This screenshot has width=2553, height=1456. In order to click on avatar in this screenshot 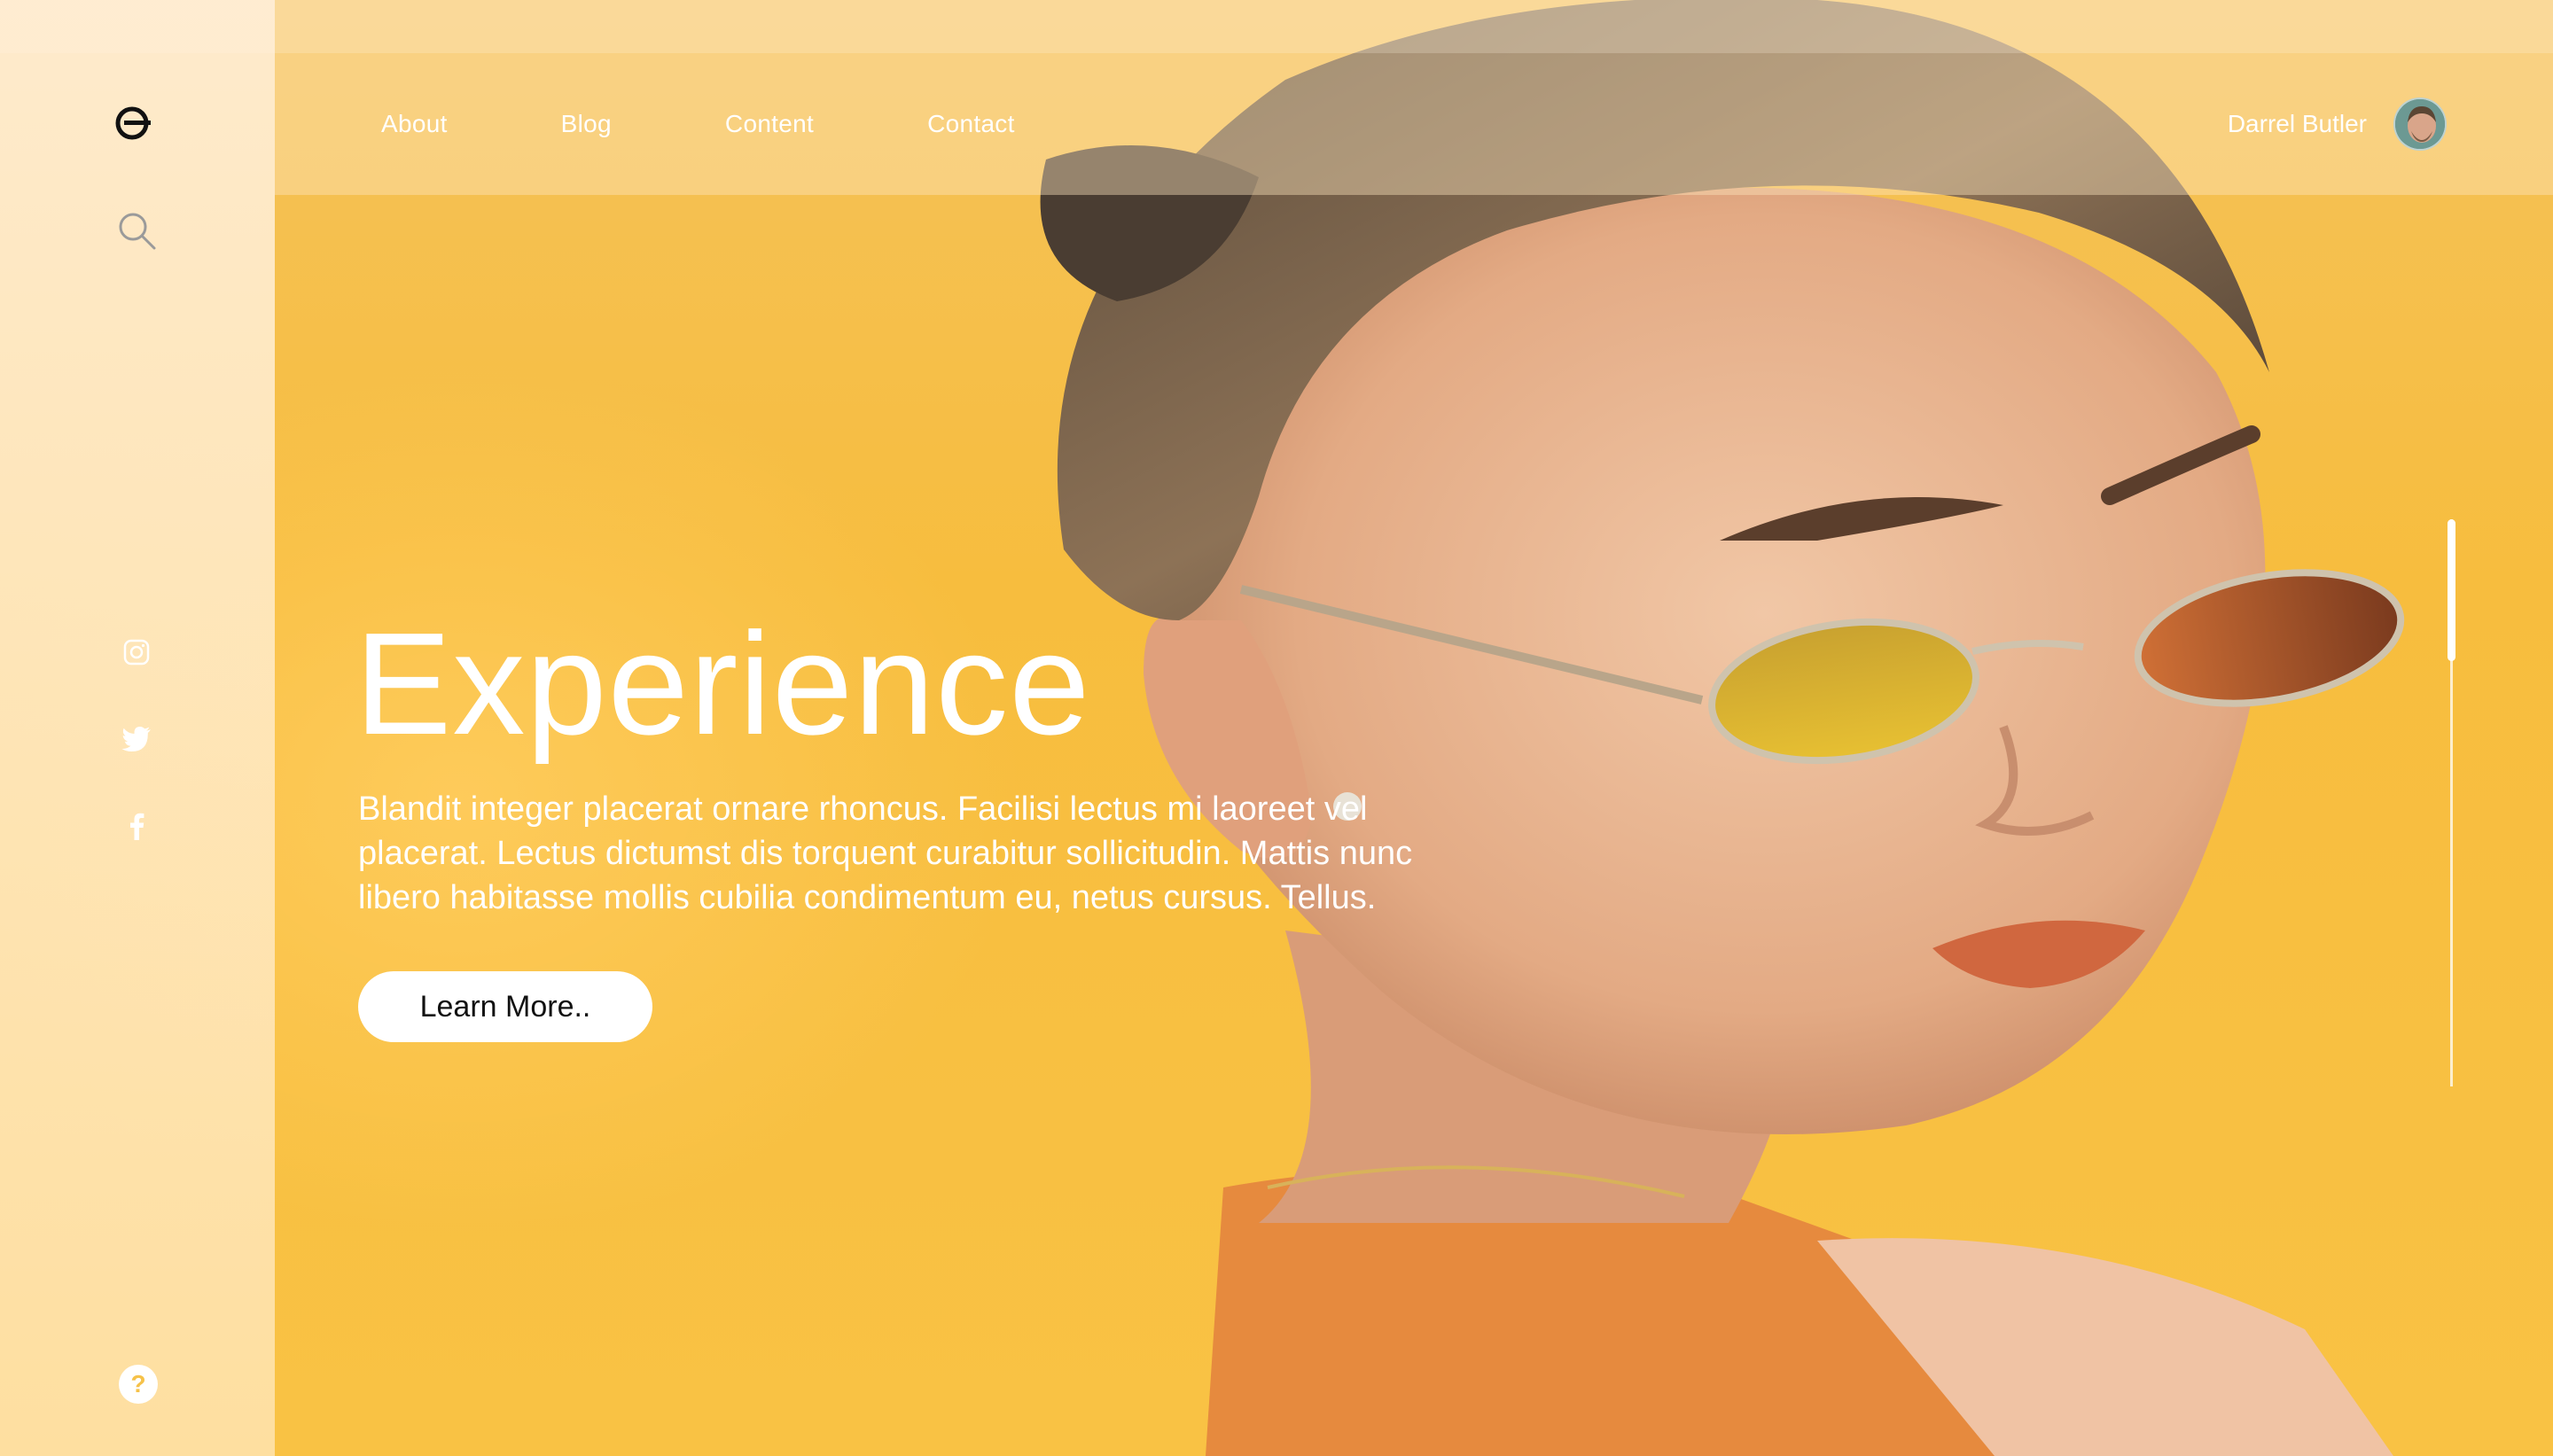, I will do `click(2420, 124)`.